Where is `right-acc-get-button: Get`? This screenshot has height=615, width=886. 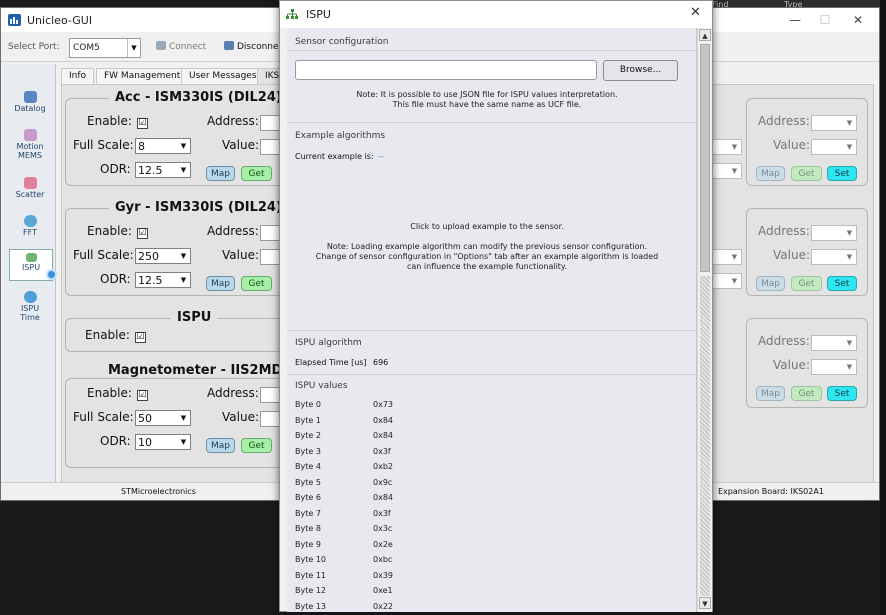 right-acc-get-button: Get is located at coordinates (806, 173).